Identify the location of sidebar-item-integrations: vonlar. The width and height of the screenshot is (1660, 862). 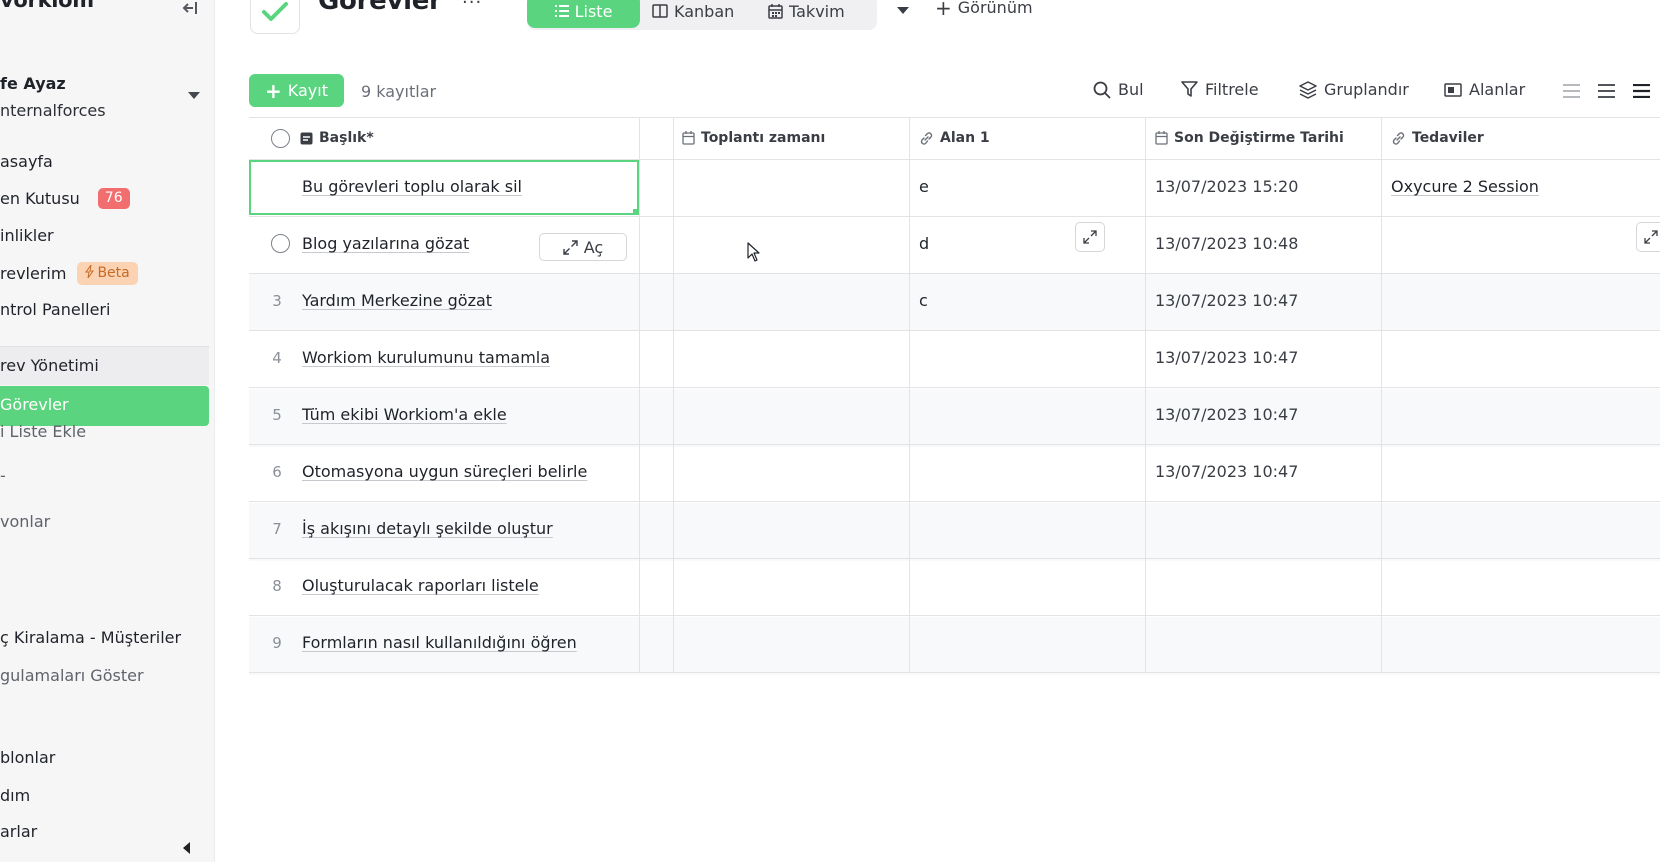
(25, 521).